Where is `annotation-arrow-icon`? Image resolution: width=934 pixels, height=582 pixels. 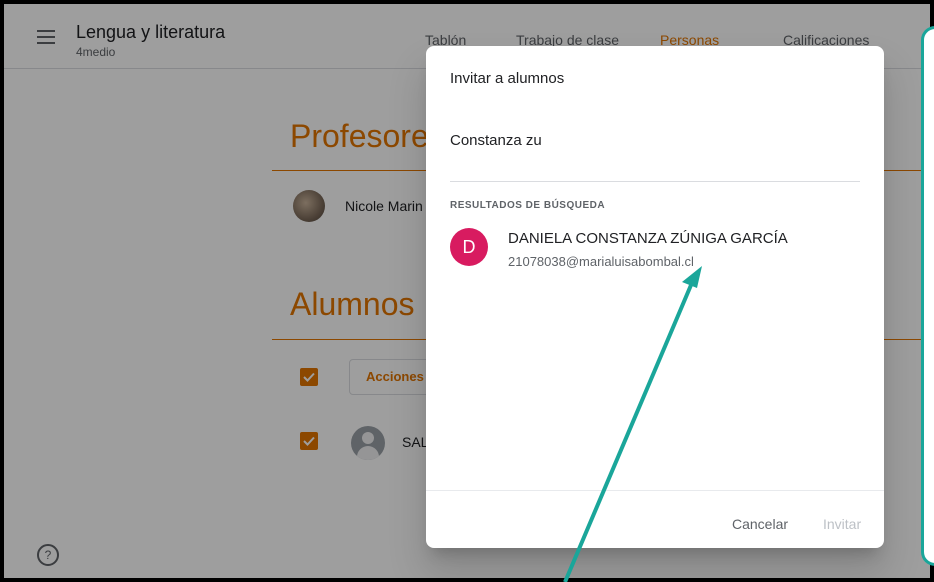
annotation-arrow-icon is located at coordinates (632, 424).